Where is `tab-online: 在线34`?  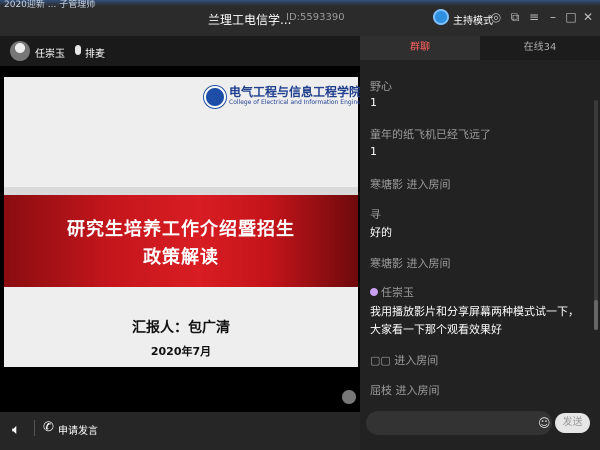
tab-online: 在线34 is located at coordinates (540, 48).